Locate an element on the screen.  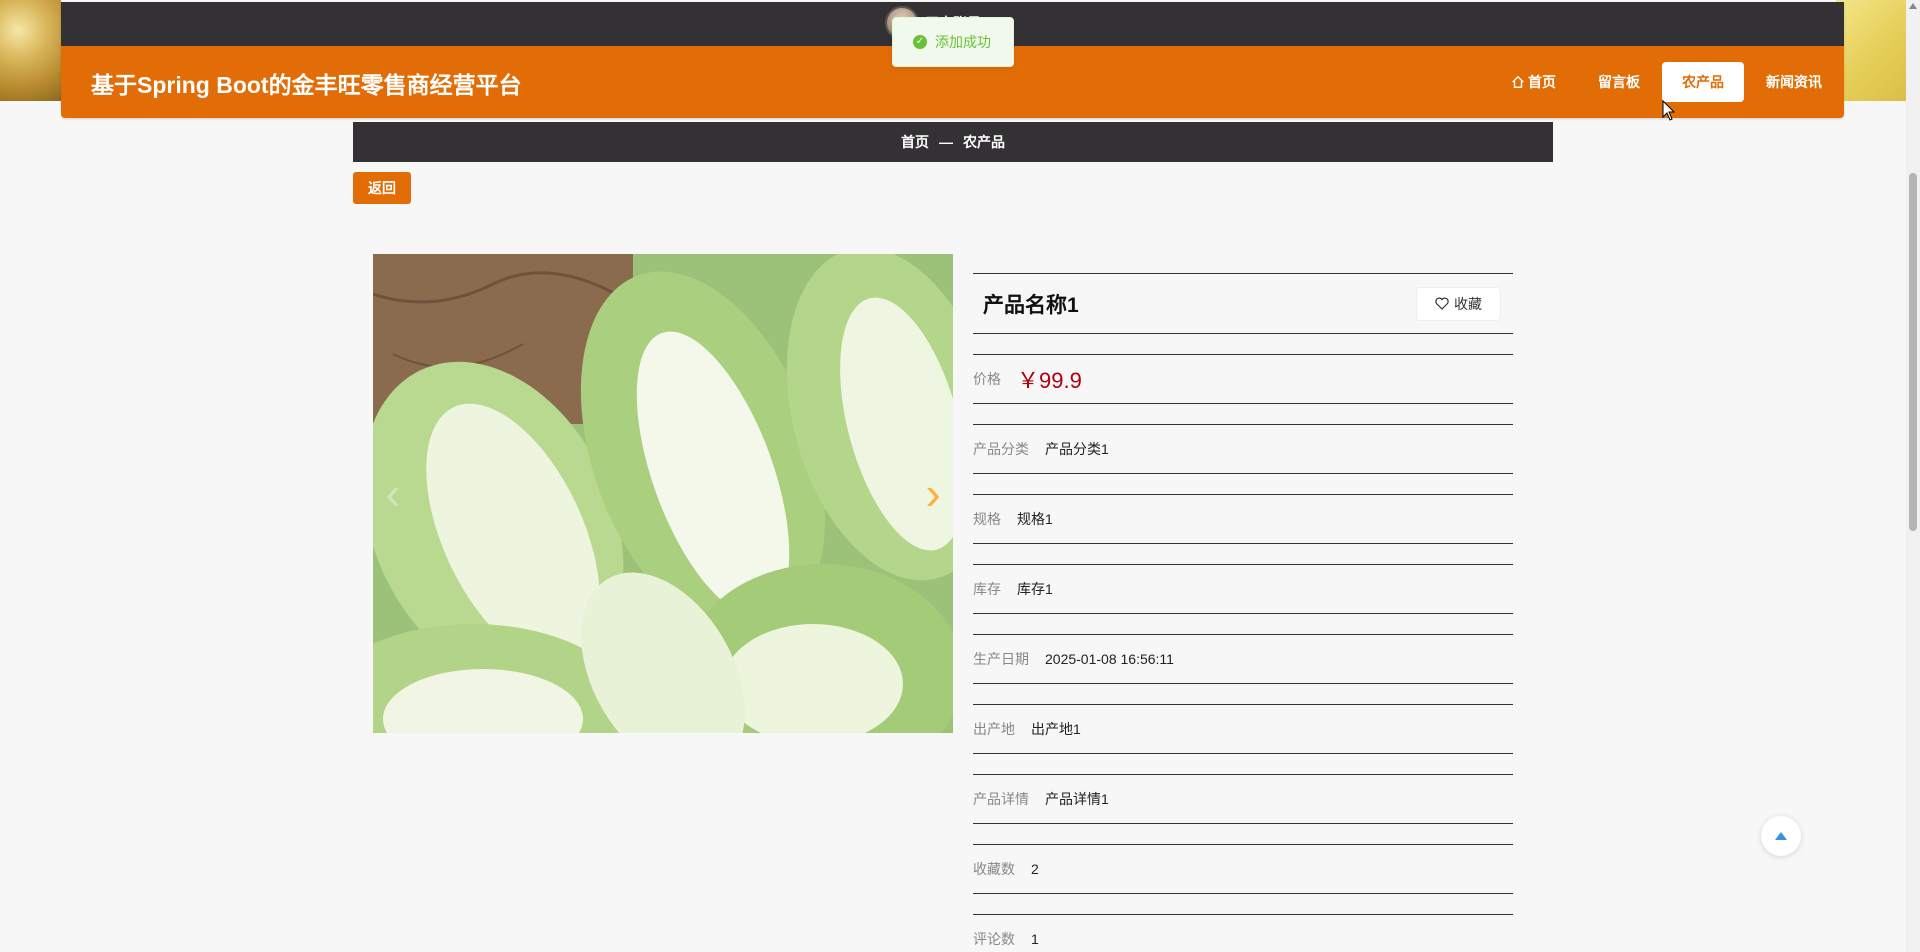
row-value: 2 is located at coordinates (1035, 869).